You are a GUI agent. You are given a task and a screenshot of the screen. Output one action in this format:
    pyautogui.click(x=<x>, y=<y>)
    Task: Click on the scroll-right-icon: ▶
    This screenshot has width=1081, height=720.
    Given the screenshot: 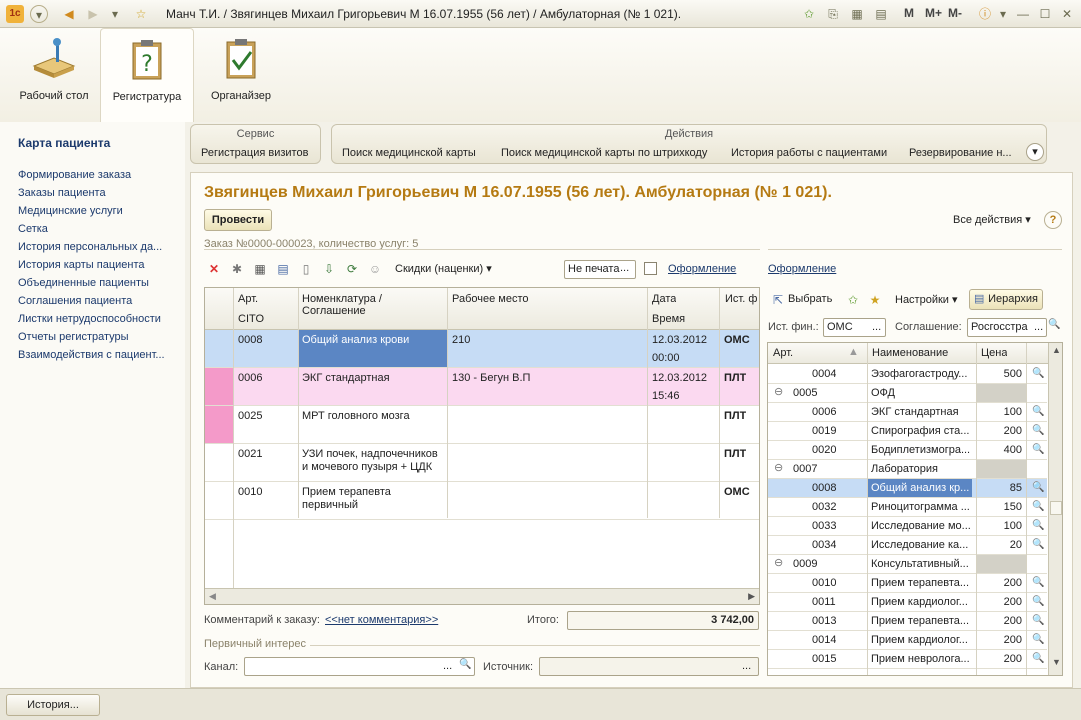 What is the action you would take?
    pyautogui.click(x=751, y=596)
    